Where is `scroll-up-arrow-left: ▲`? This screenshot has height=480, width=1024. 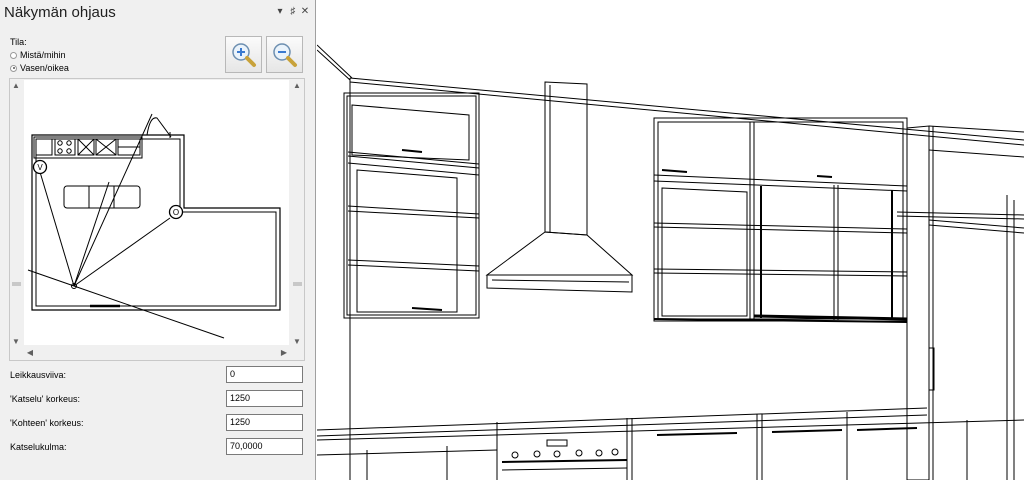 scroll-up-arrow-left: ▲ is located at coordinates (16, 85).